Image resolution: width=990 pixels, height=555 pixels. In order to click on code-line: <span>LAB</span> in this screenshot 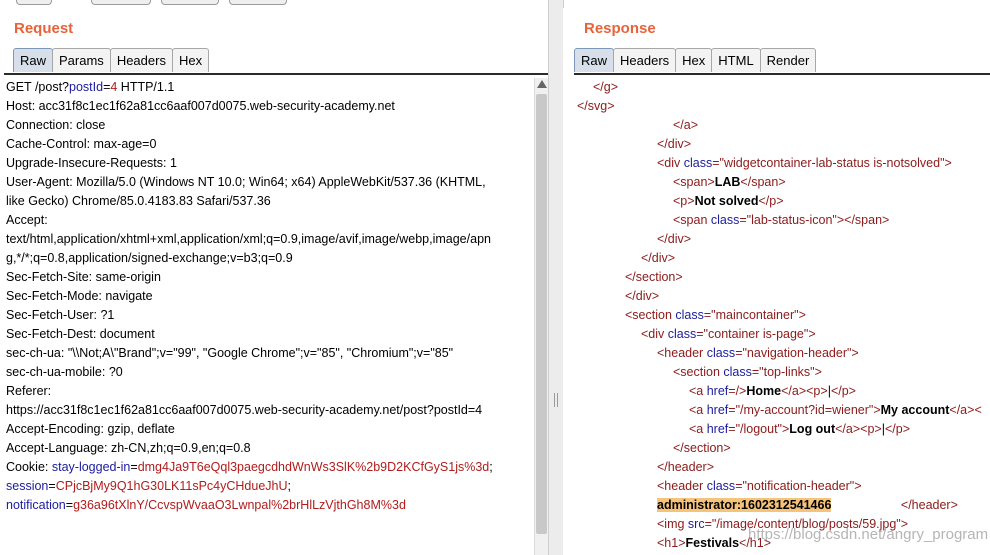, I will do `click(783, 182)`.